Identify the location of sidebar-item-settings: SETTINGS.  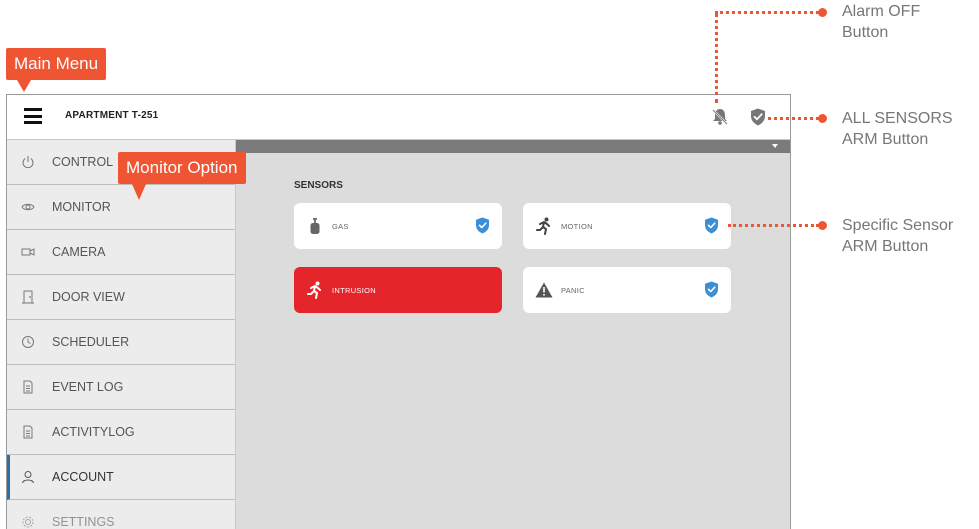
(121, 514).